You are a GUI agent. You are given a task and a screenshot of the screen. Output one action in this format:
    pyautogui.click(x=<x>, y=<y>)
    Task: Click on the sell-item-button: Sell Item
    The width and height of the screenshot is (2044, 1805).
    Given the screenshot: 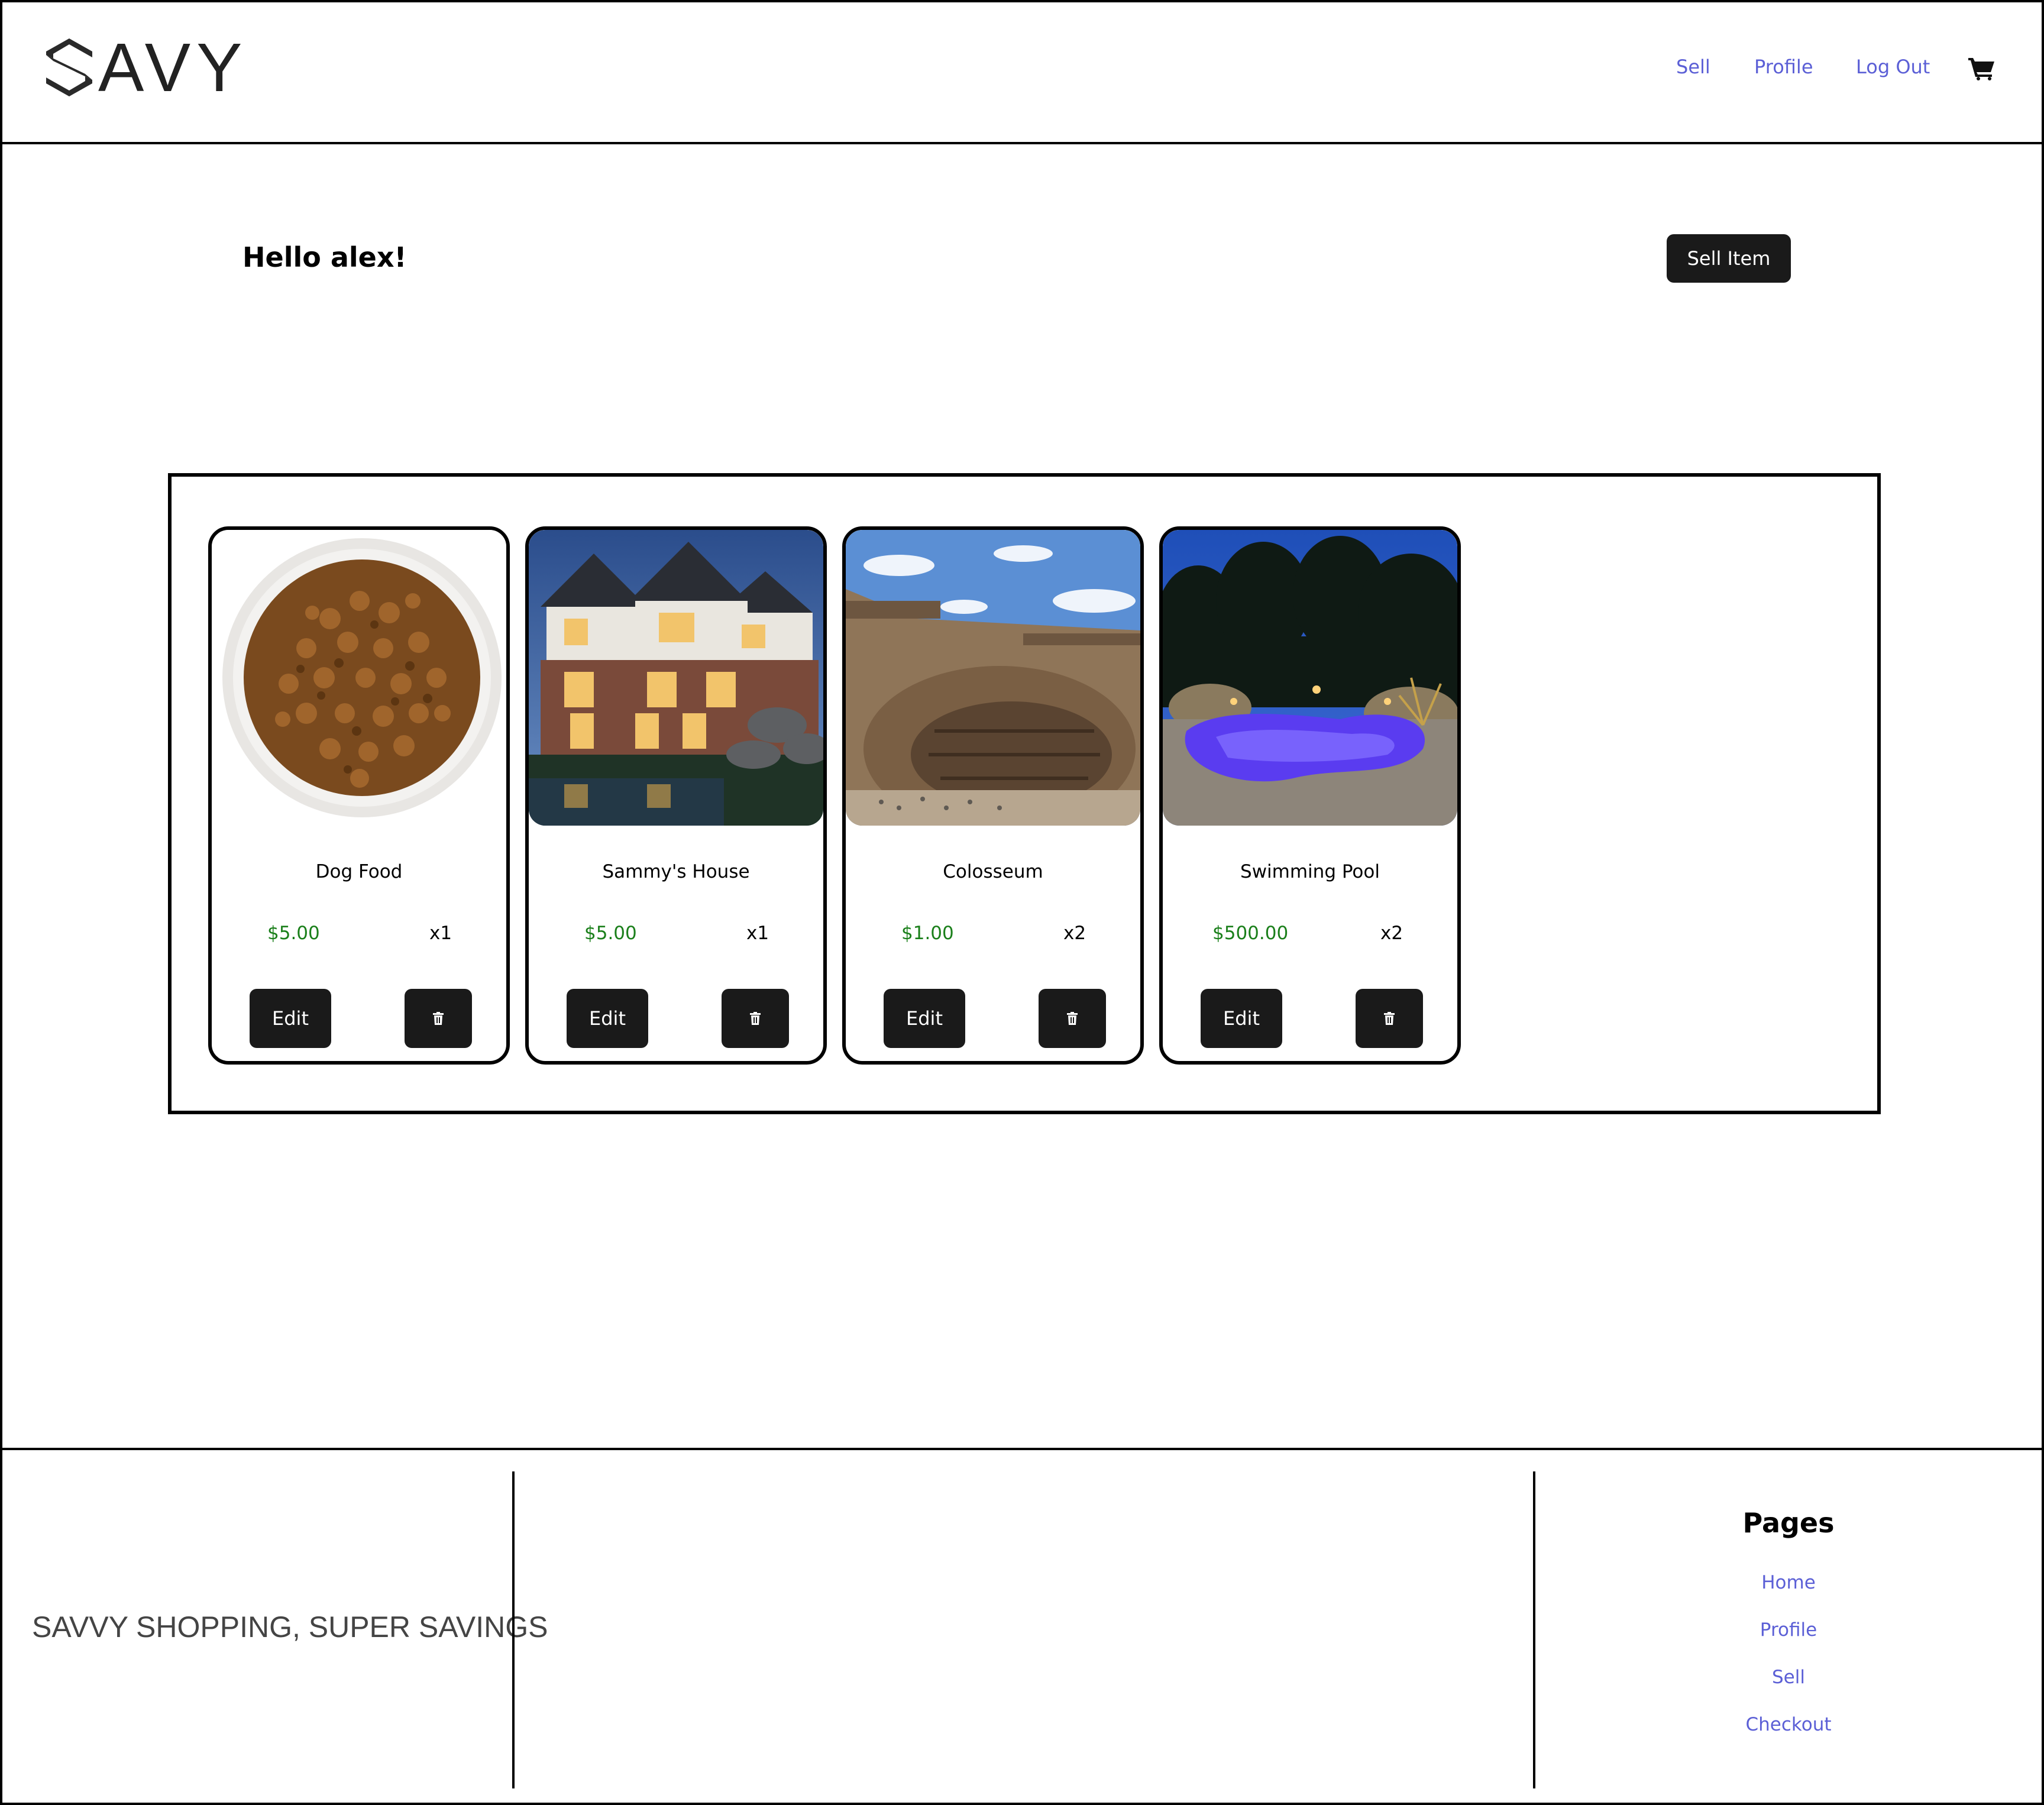 What is the action you would take?
    pyautogui.click(x=1729, y=258)
    